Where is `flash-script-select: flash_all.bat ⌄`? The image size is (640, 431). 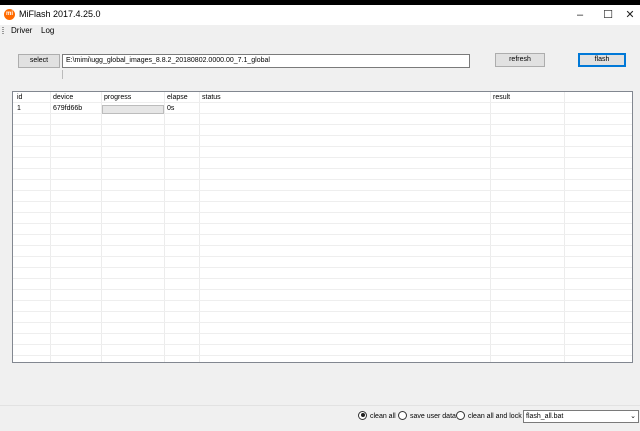 flash-script-select: flash_all.bat ⌄ is located at coordinates (581, 416).